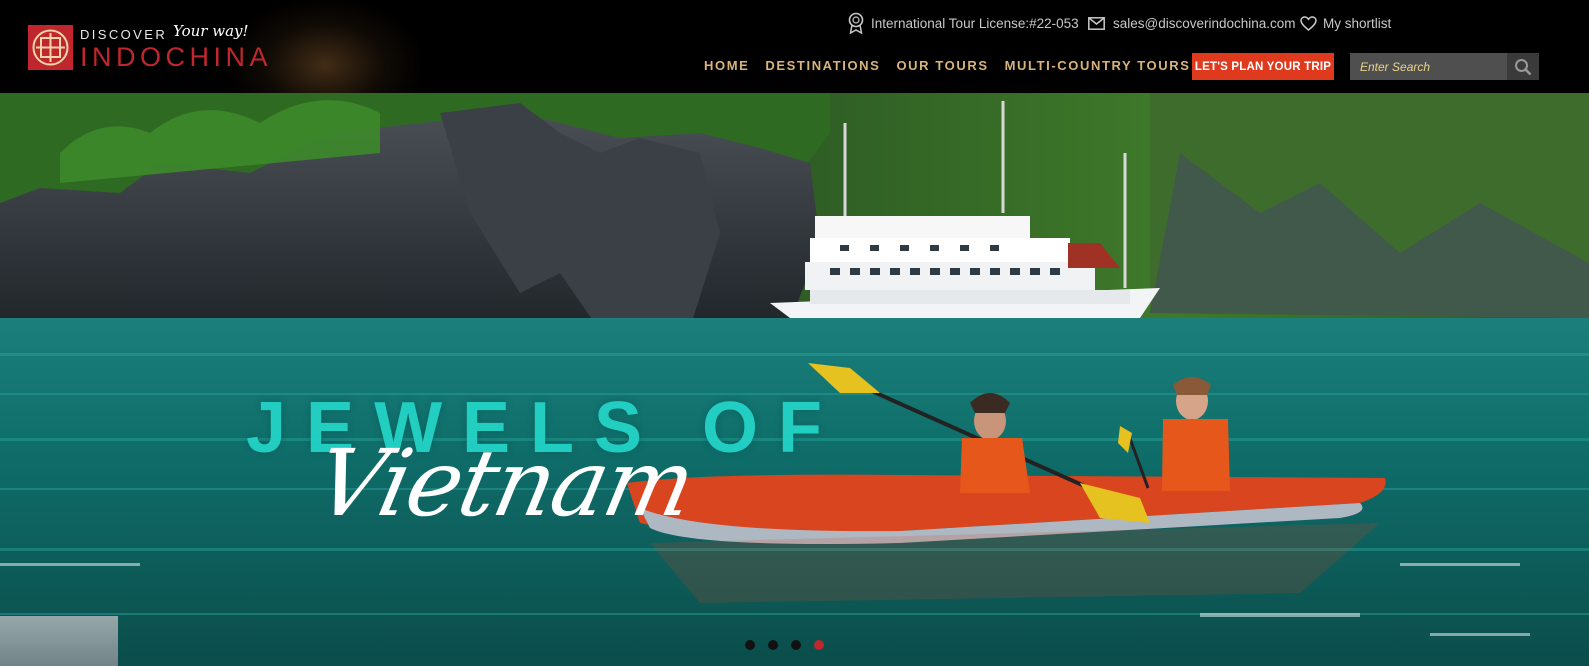 The image size is (1589, 666). Describe the element at coordinates (59, 641) in the screenshot. I see `corner-thumbnail` at that location.